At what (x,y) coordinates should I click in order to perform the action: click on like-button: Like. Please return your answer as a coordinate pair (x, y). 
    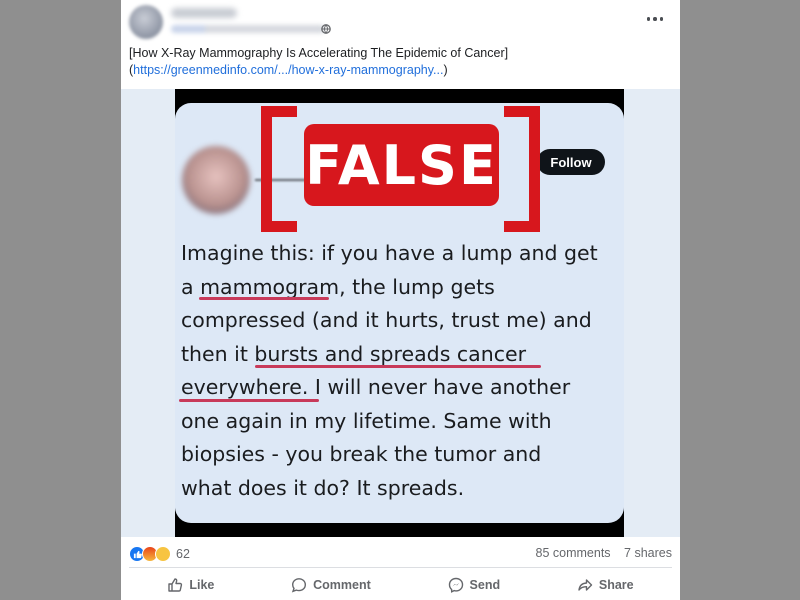
    Looking at the image, I should click on (190, 585).